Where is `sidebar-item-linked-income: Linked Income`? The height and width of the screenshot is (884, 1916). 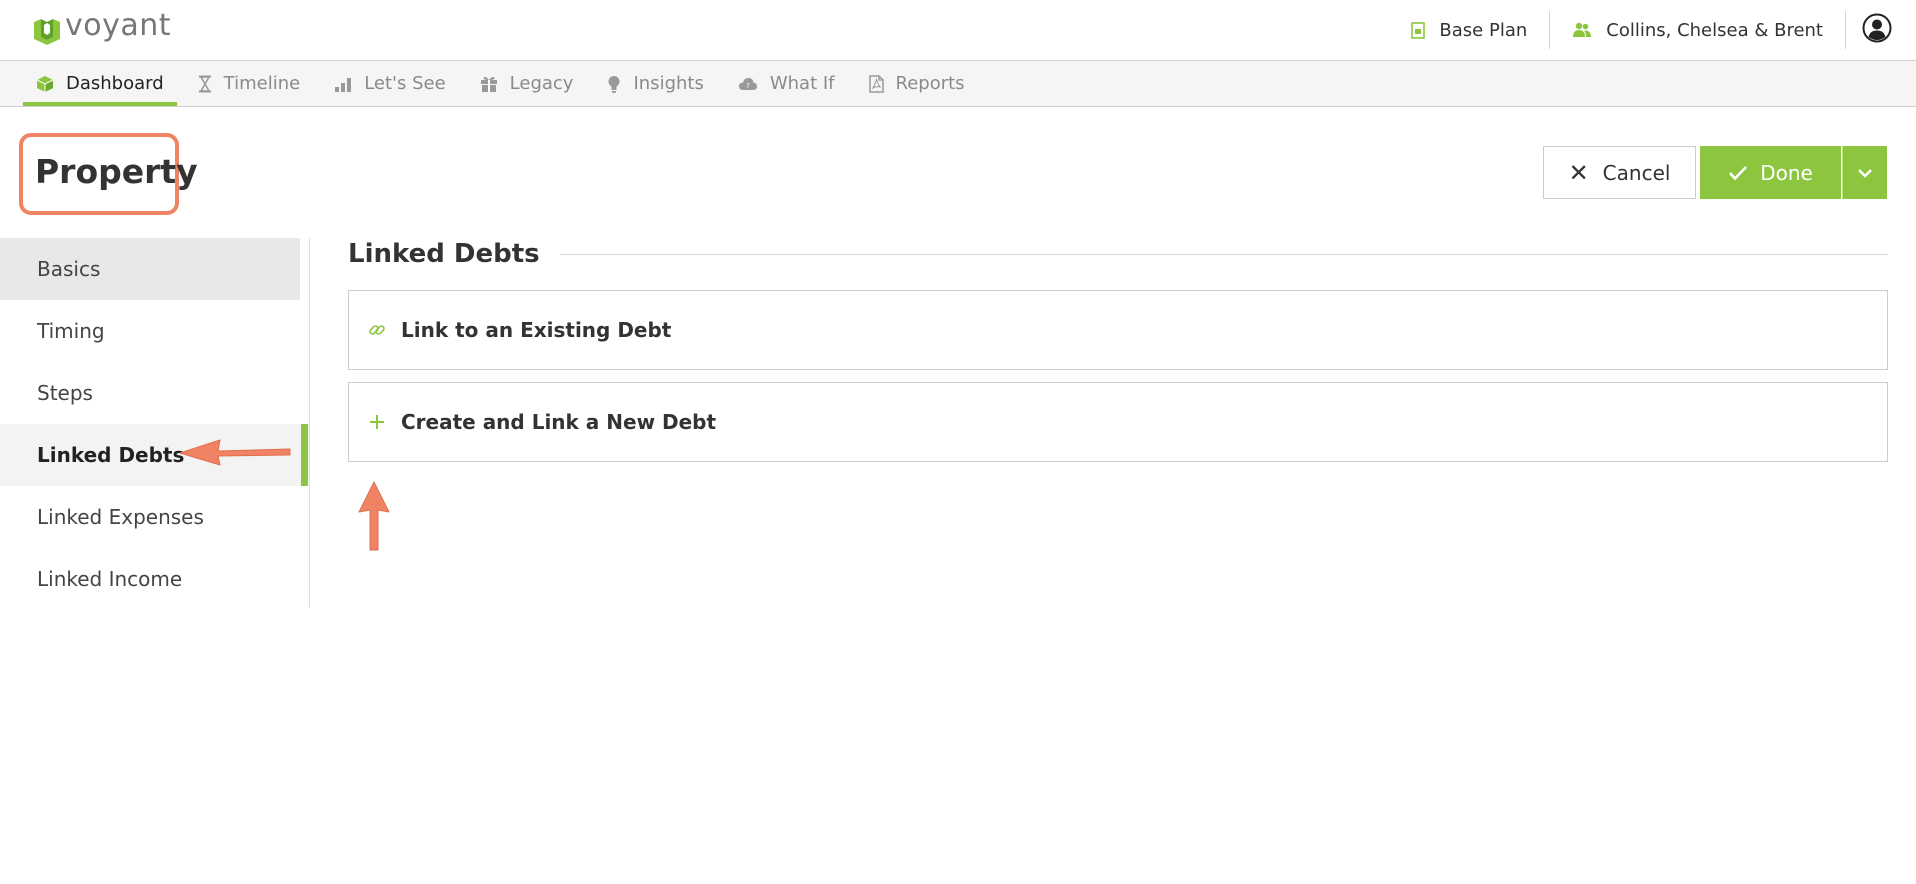 sidebar-item-linked-income: Linked Income is located at coordinates (150, 579).